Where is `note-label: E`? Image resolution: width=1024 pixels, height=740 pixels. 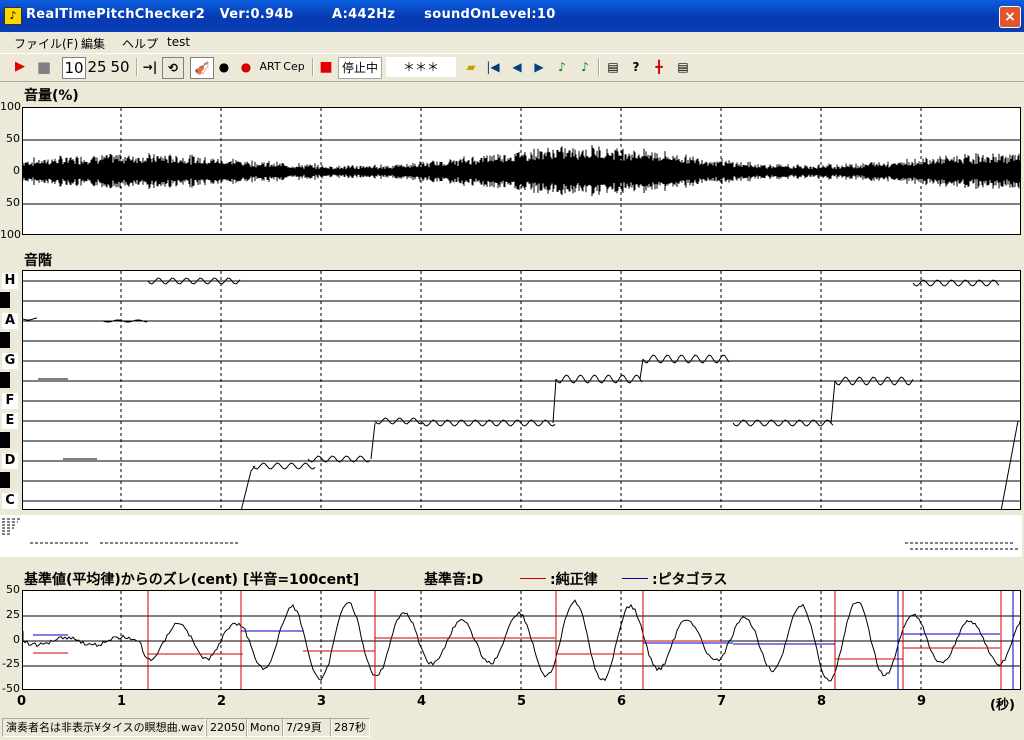 note-label: E is located at coordinates (10, 421).